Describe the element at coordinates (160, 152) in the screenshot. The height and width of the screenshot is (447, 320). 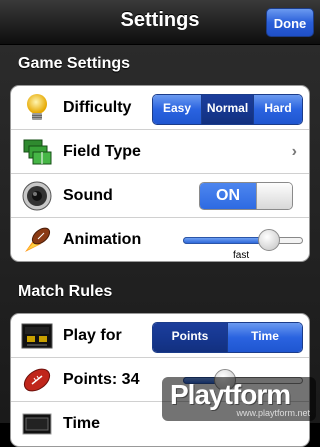
I see `field-type-row: Field Type ›` at that location.